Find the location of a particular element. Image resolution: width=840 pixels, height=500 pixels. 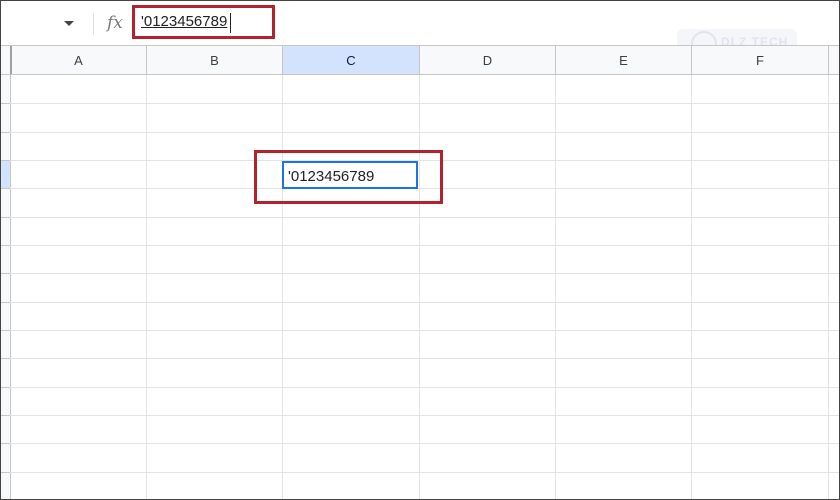

cell-highlight-box is located at coordinates (348, 177).